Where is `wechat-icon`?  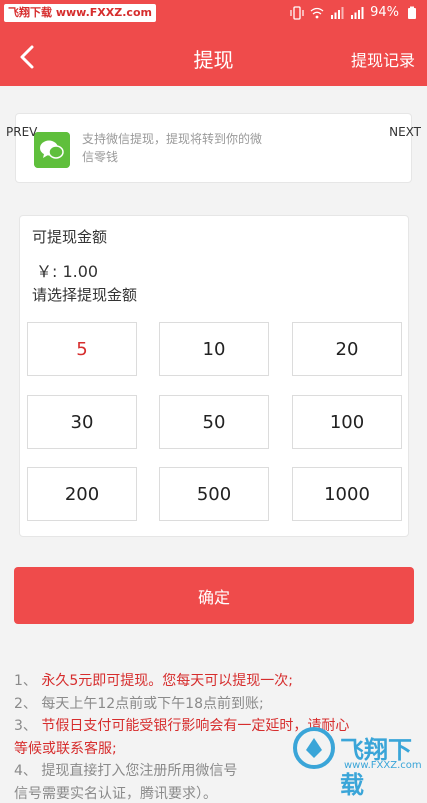 wechat-icon is located at coordinates (52, 150).